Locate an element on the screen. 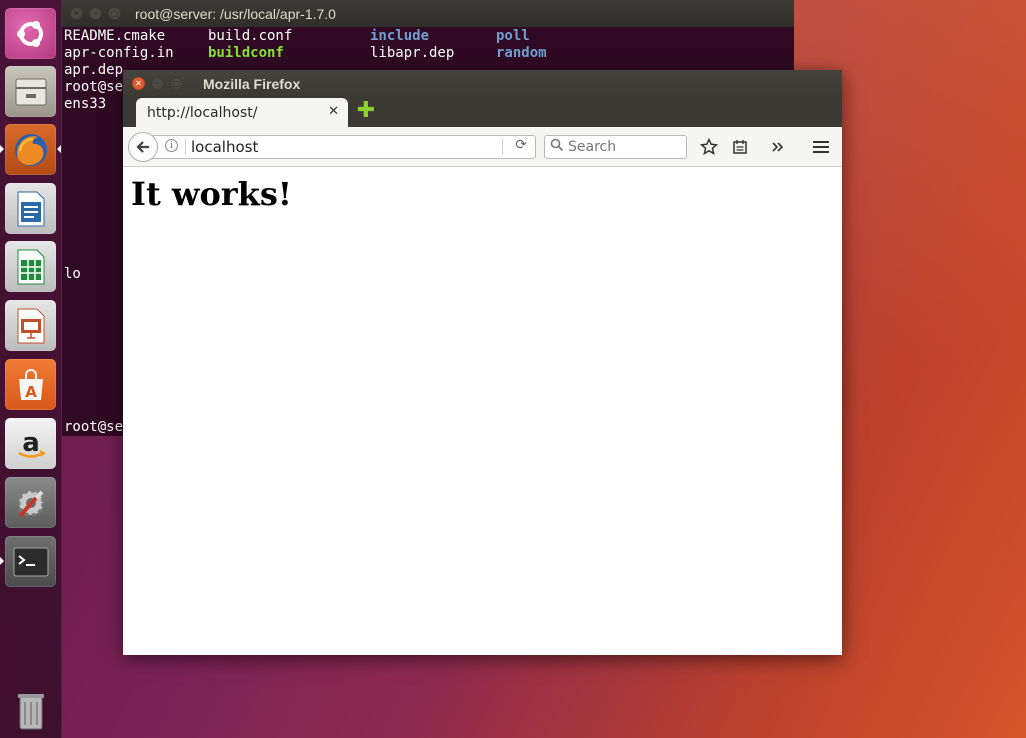  ubuntu-software-icon: A is located at coordinates (30, 384).